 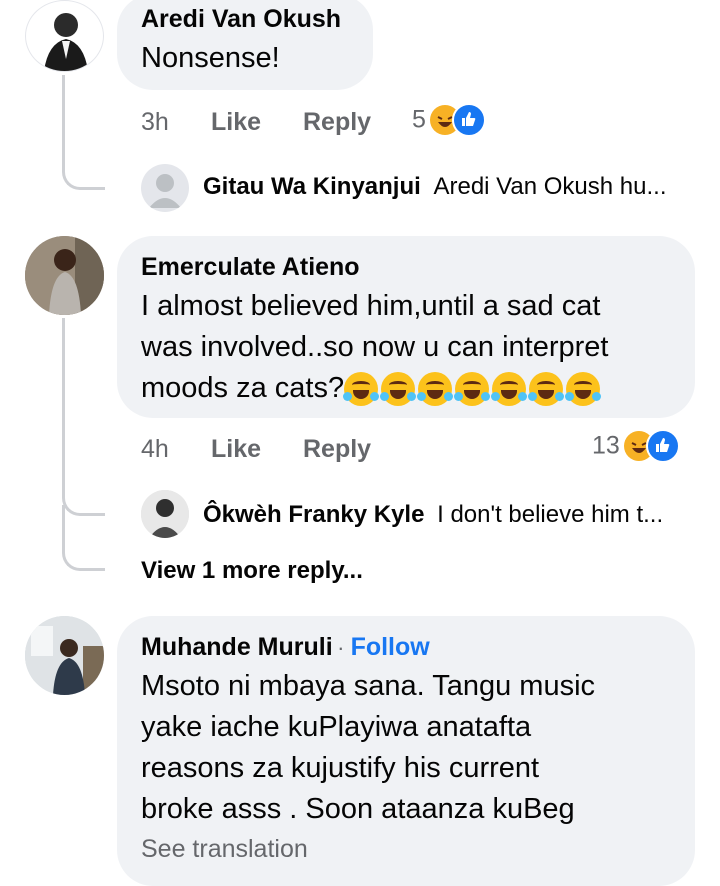 What do you see at coordinates (449, 120) in the screenshot?
I see `reaction-summary: 5` at bounding box center [449, 120].